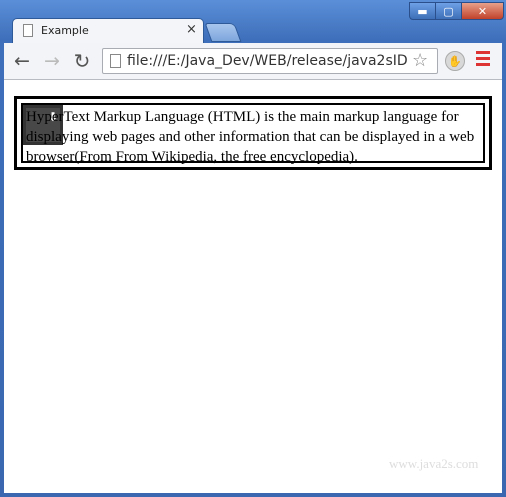 This screenshot has width=506, height=497. I want to click on reload-icon: ↻, so click(82, 61).